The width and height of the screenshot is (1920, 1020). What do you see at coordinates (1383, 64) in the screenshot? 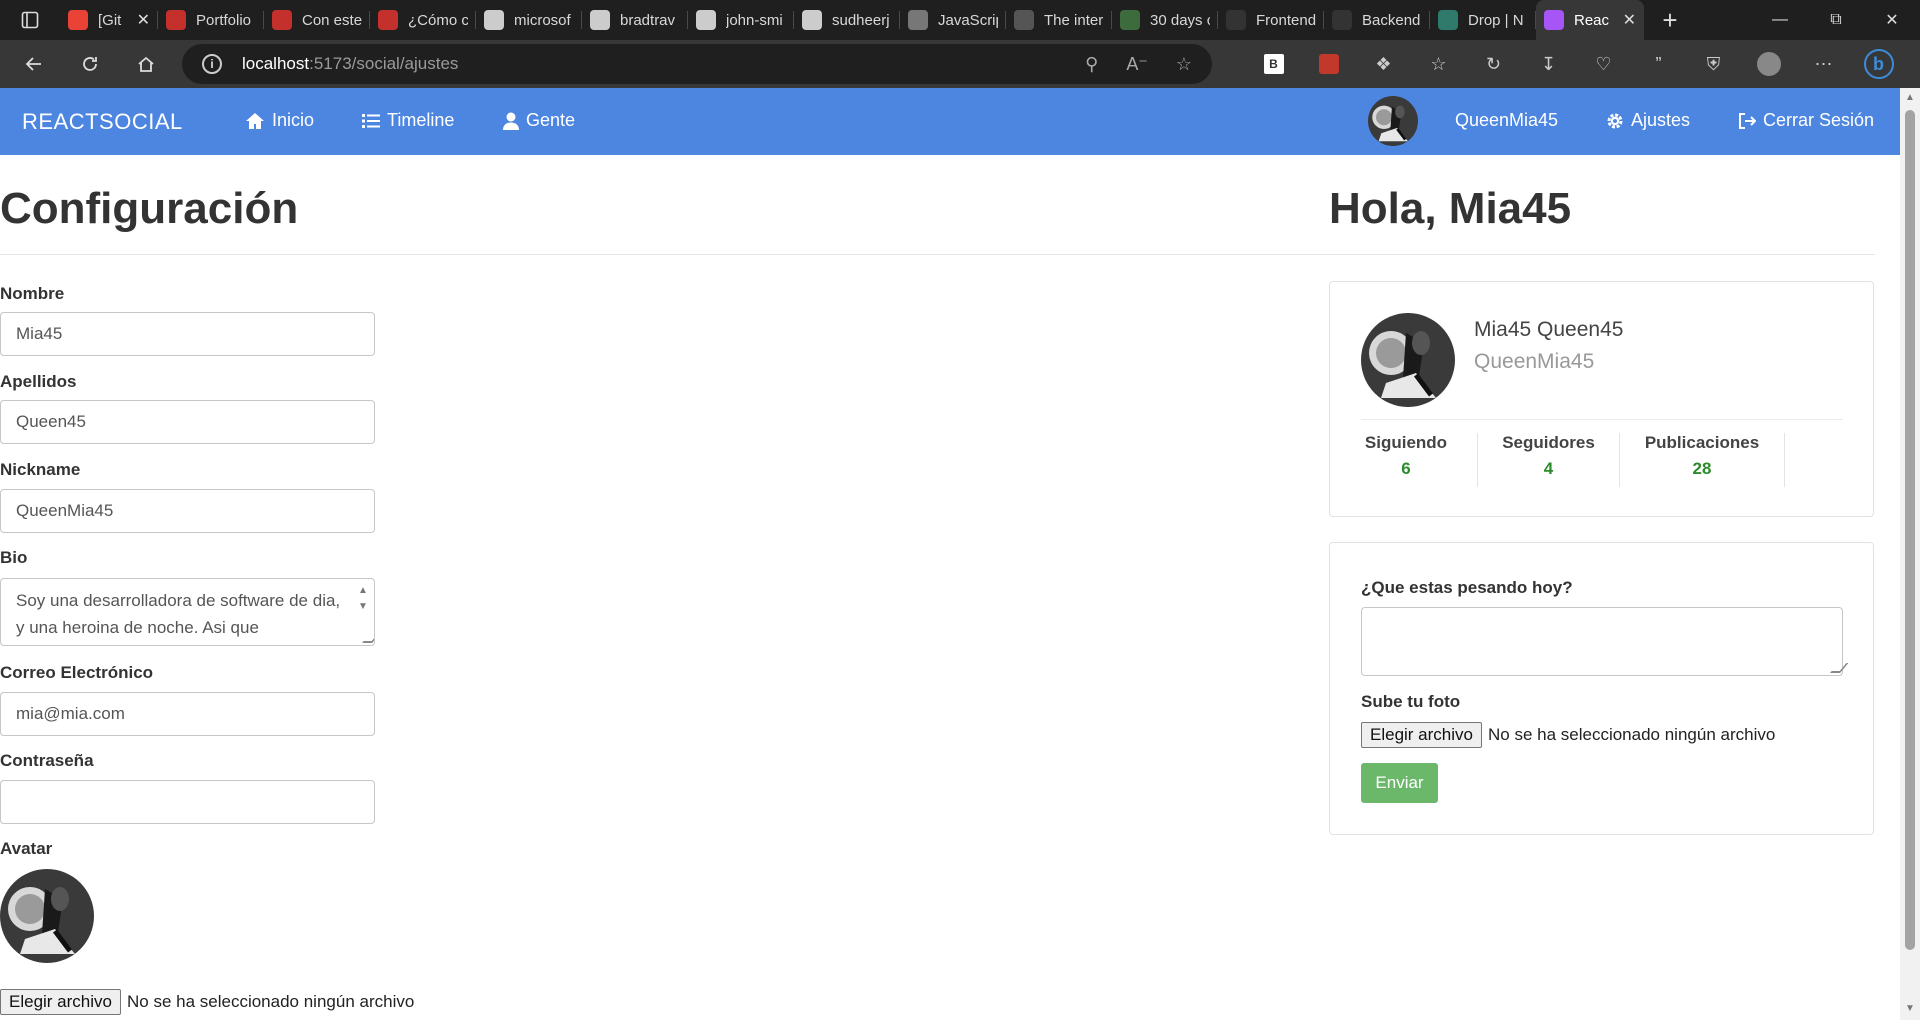
I see `extensions-puzzle-icon: ❖` at bounding box center [1383, 64].